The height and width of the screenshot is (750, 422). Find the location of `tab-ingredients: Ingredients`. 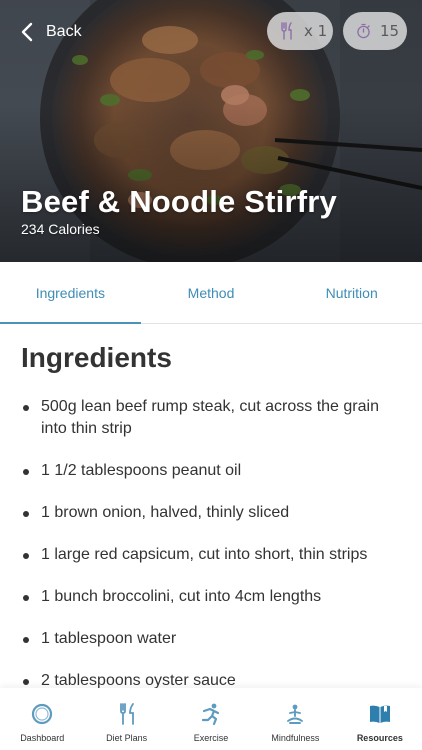

tab-ingredients: Ingredients is located at coordinates (70, 293).